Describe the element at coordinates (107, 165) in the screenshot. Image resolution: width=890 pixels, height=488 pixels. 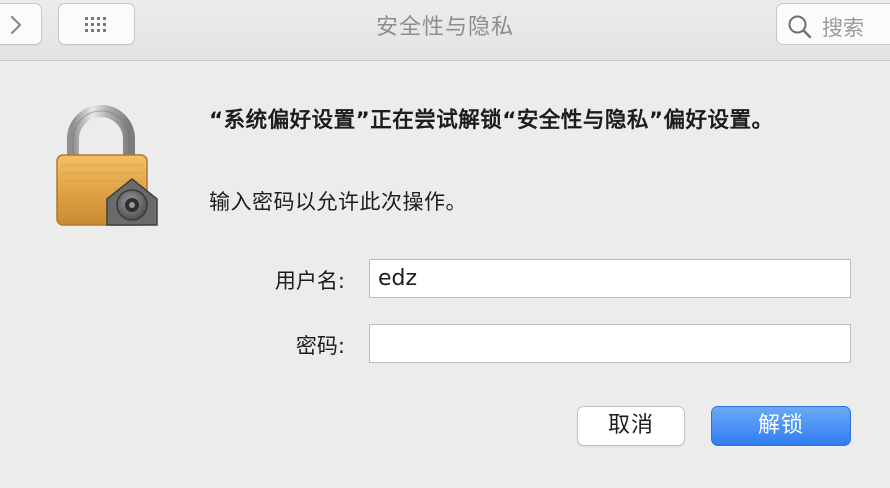
I see `padlock-icon` at that location.